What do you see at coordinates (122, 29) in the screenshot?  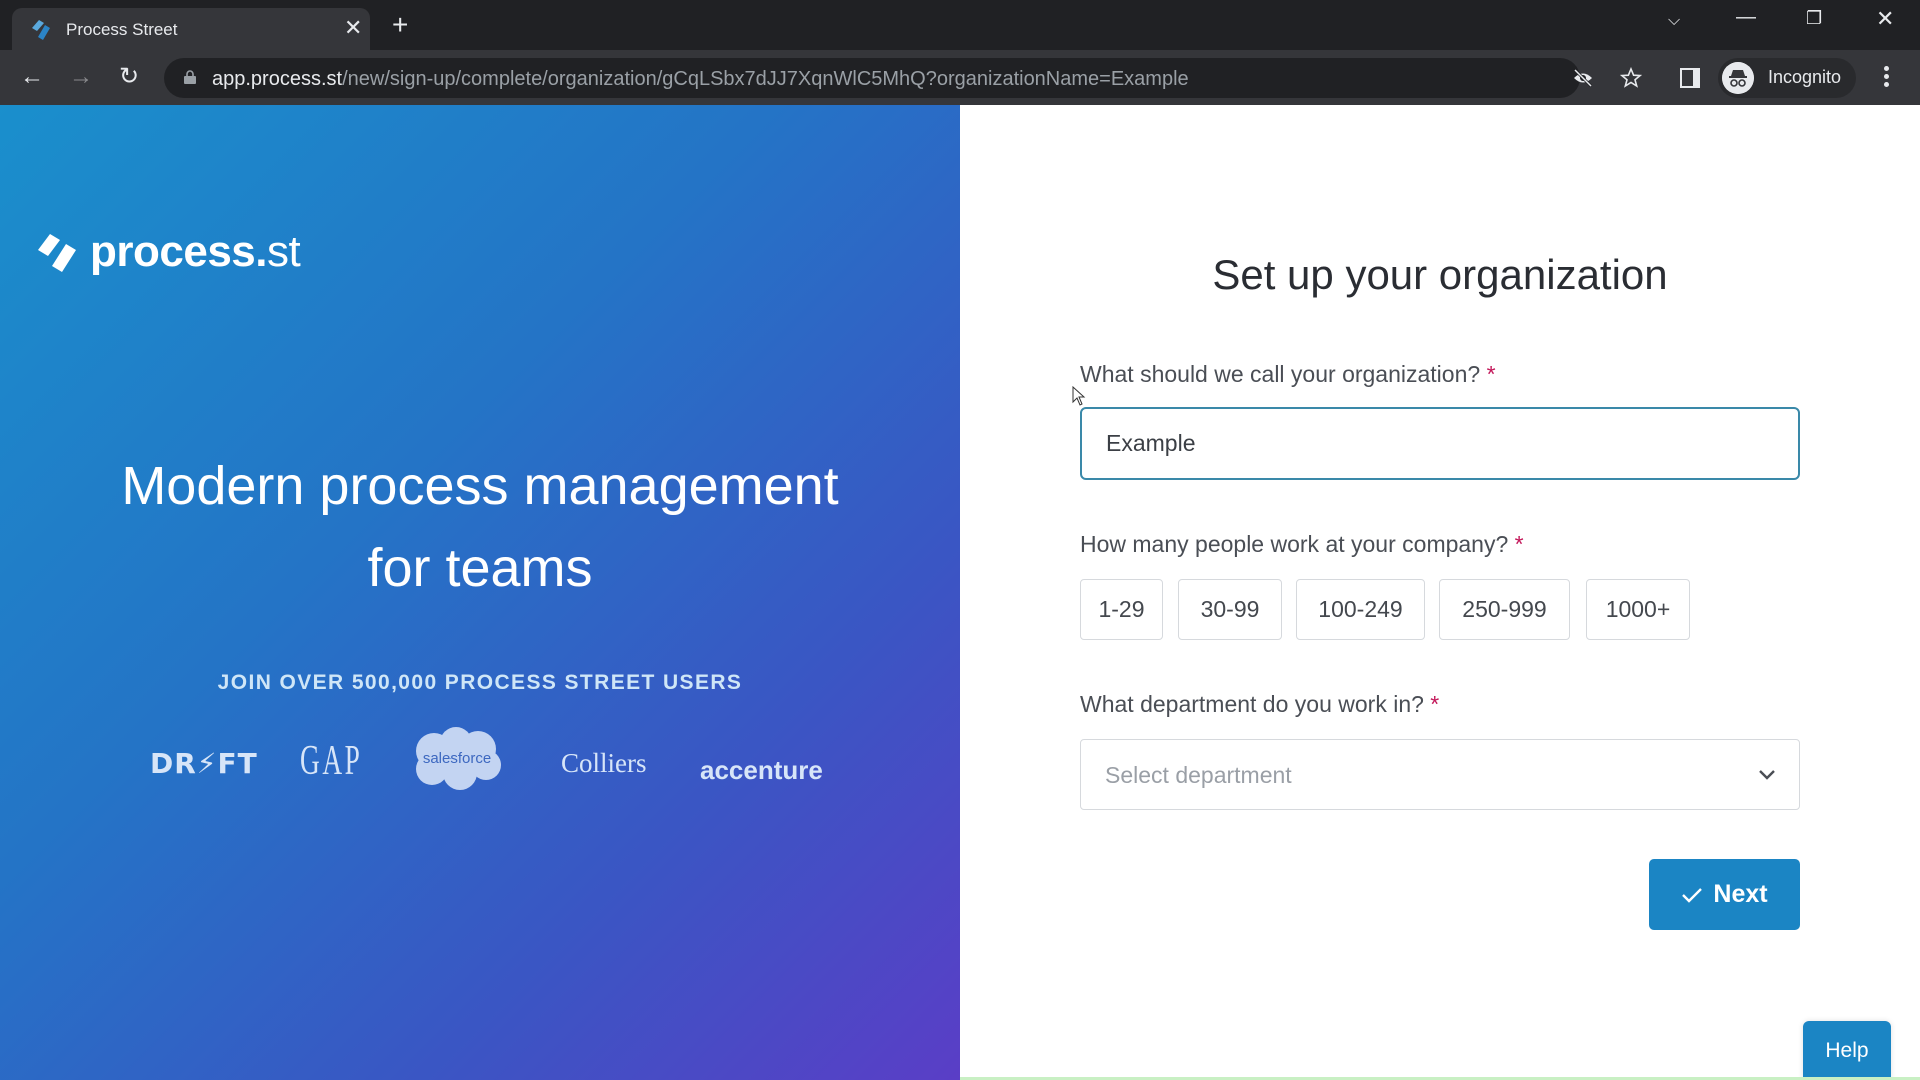 I see `tab-title: Process Street` at bounding box center [122, 29].